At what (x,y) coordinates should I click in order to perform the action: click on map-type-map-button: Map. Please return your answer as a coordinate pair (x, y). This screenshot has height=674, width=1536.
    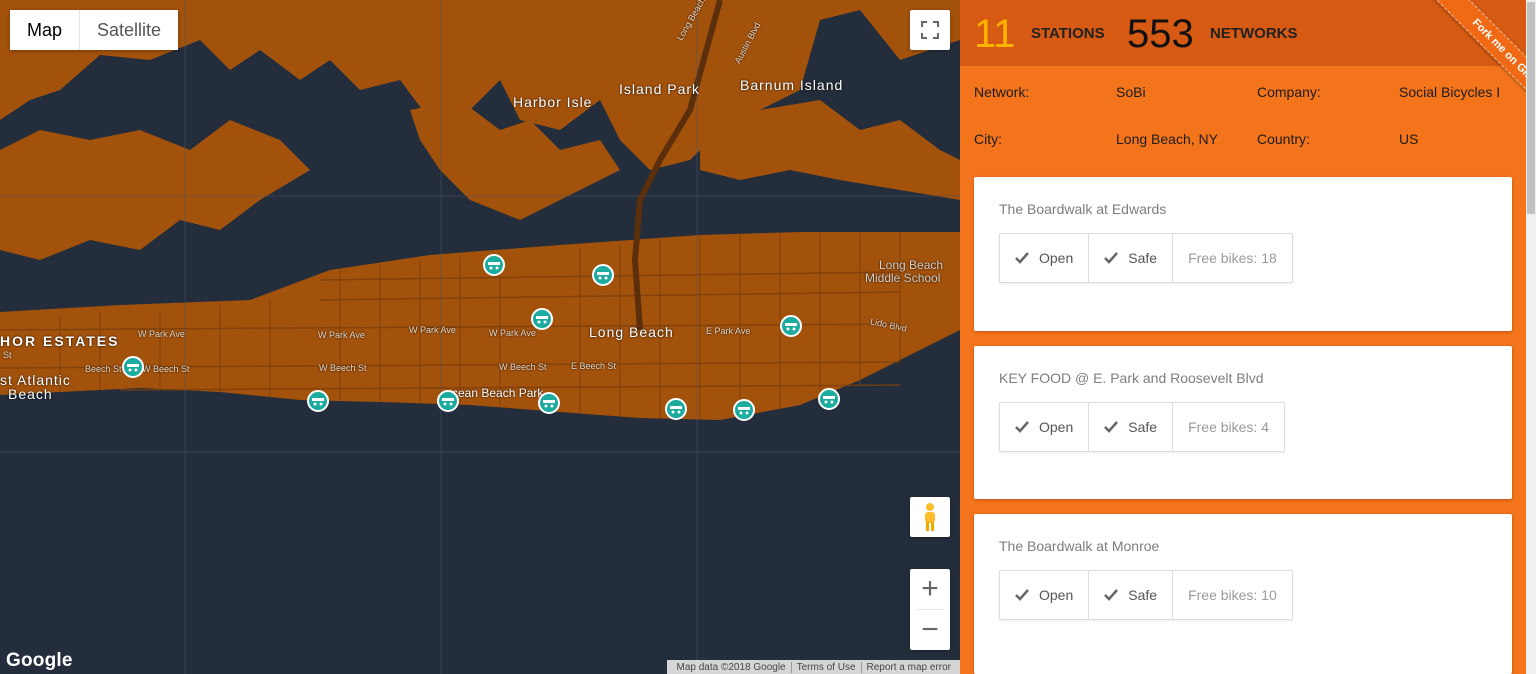
    Looking at the image, I should click on (45, 30).